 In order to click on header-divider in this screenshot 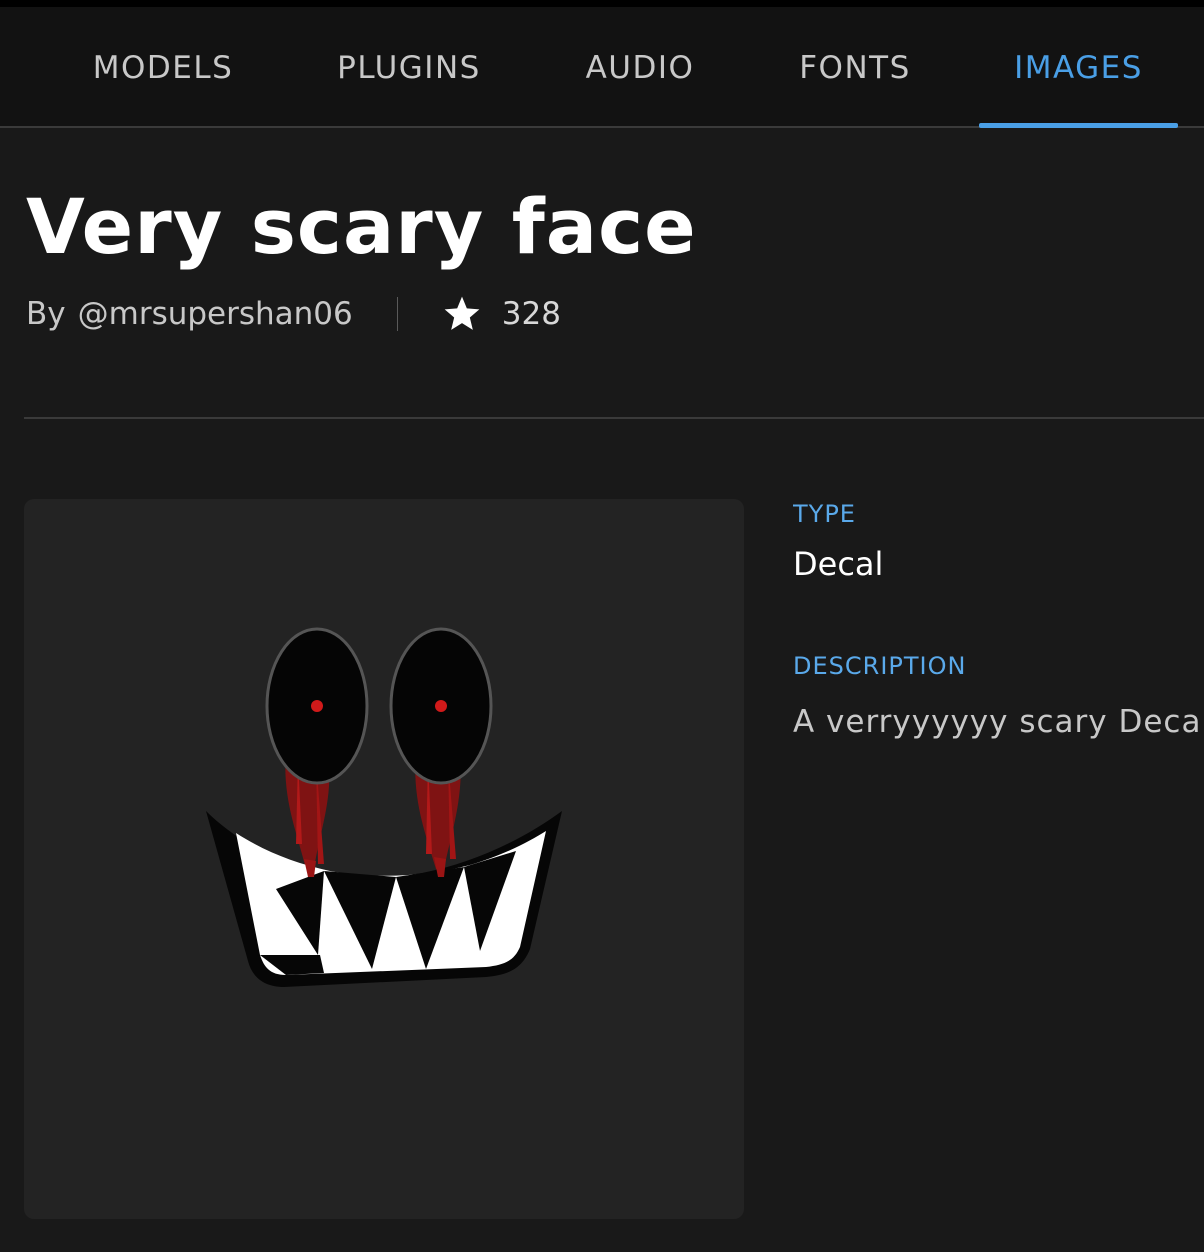, I will do `click(614, 418)`.